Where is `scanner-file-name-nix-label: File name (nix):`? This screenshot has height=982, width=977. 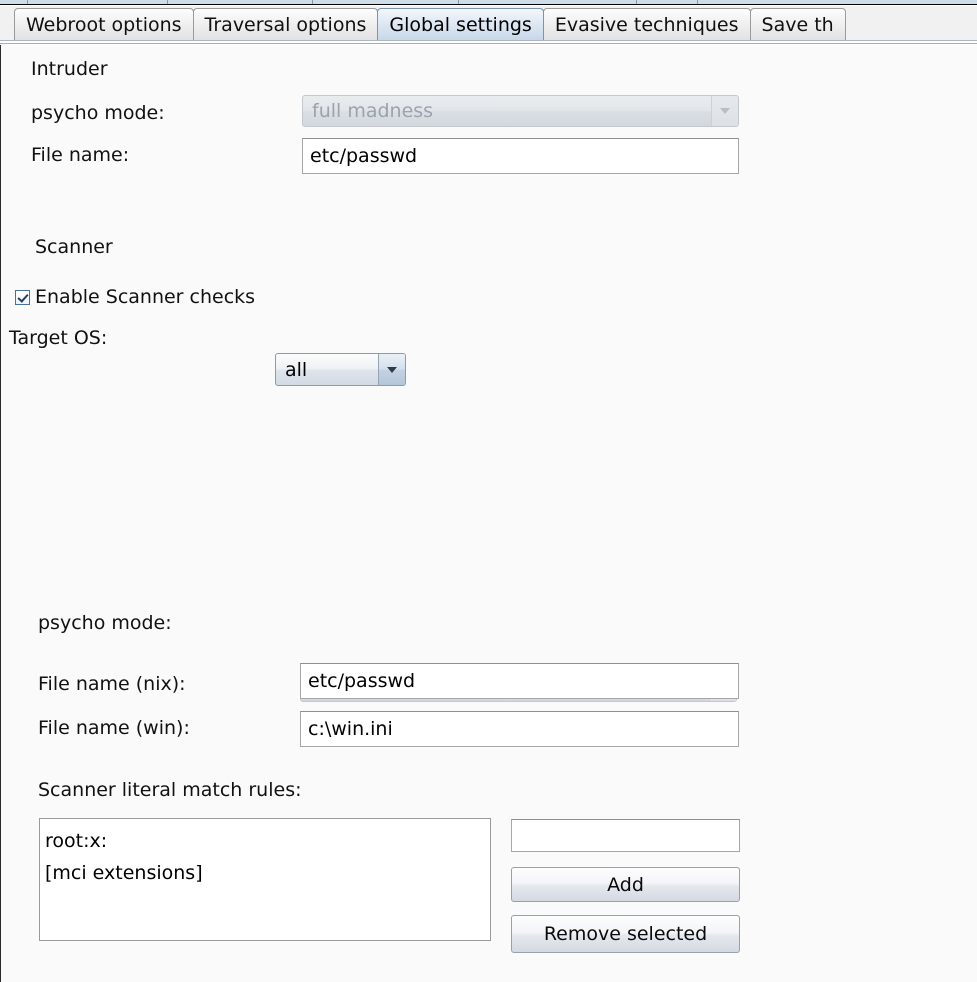
scanner-file-name-nix-label: File name (nix): is located at coordinates (112, 684).